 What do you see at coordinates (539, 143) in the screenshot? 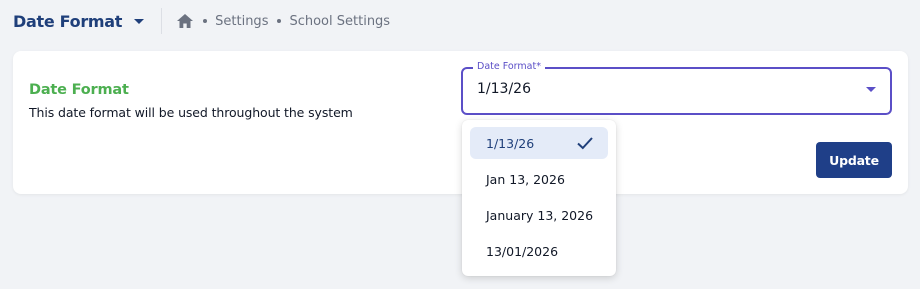
I see `dropdown-option: 1/13/26` at bounding box center [539, 143].